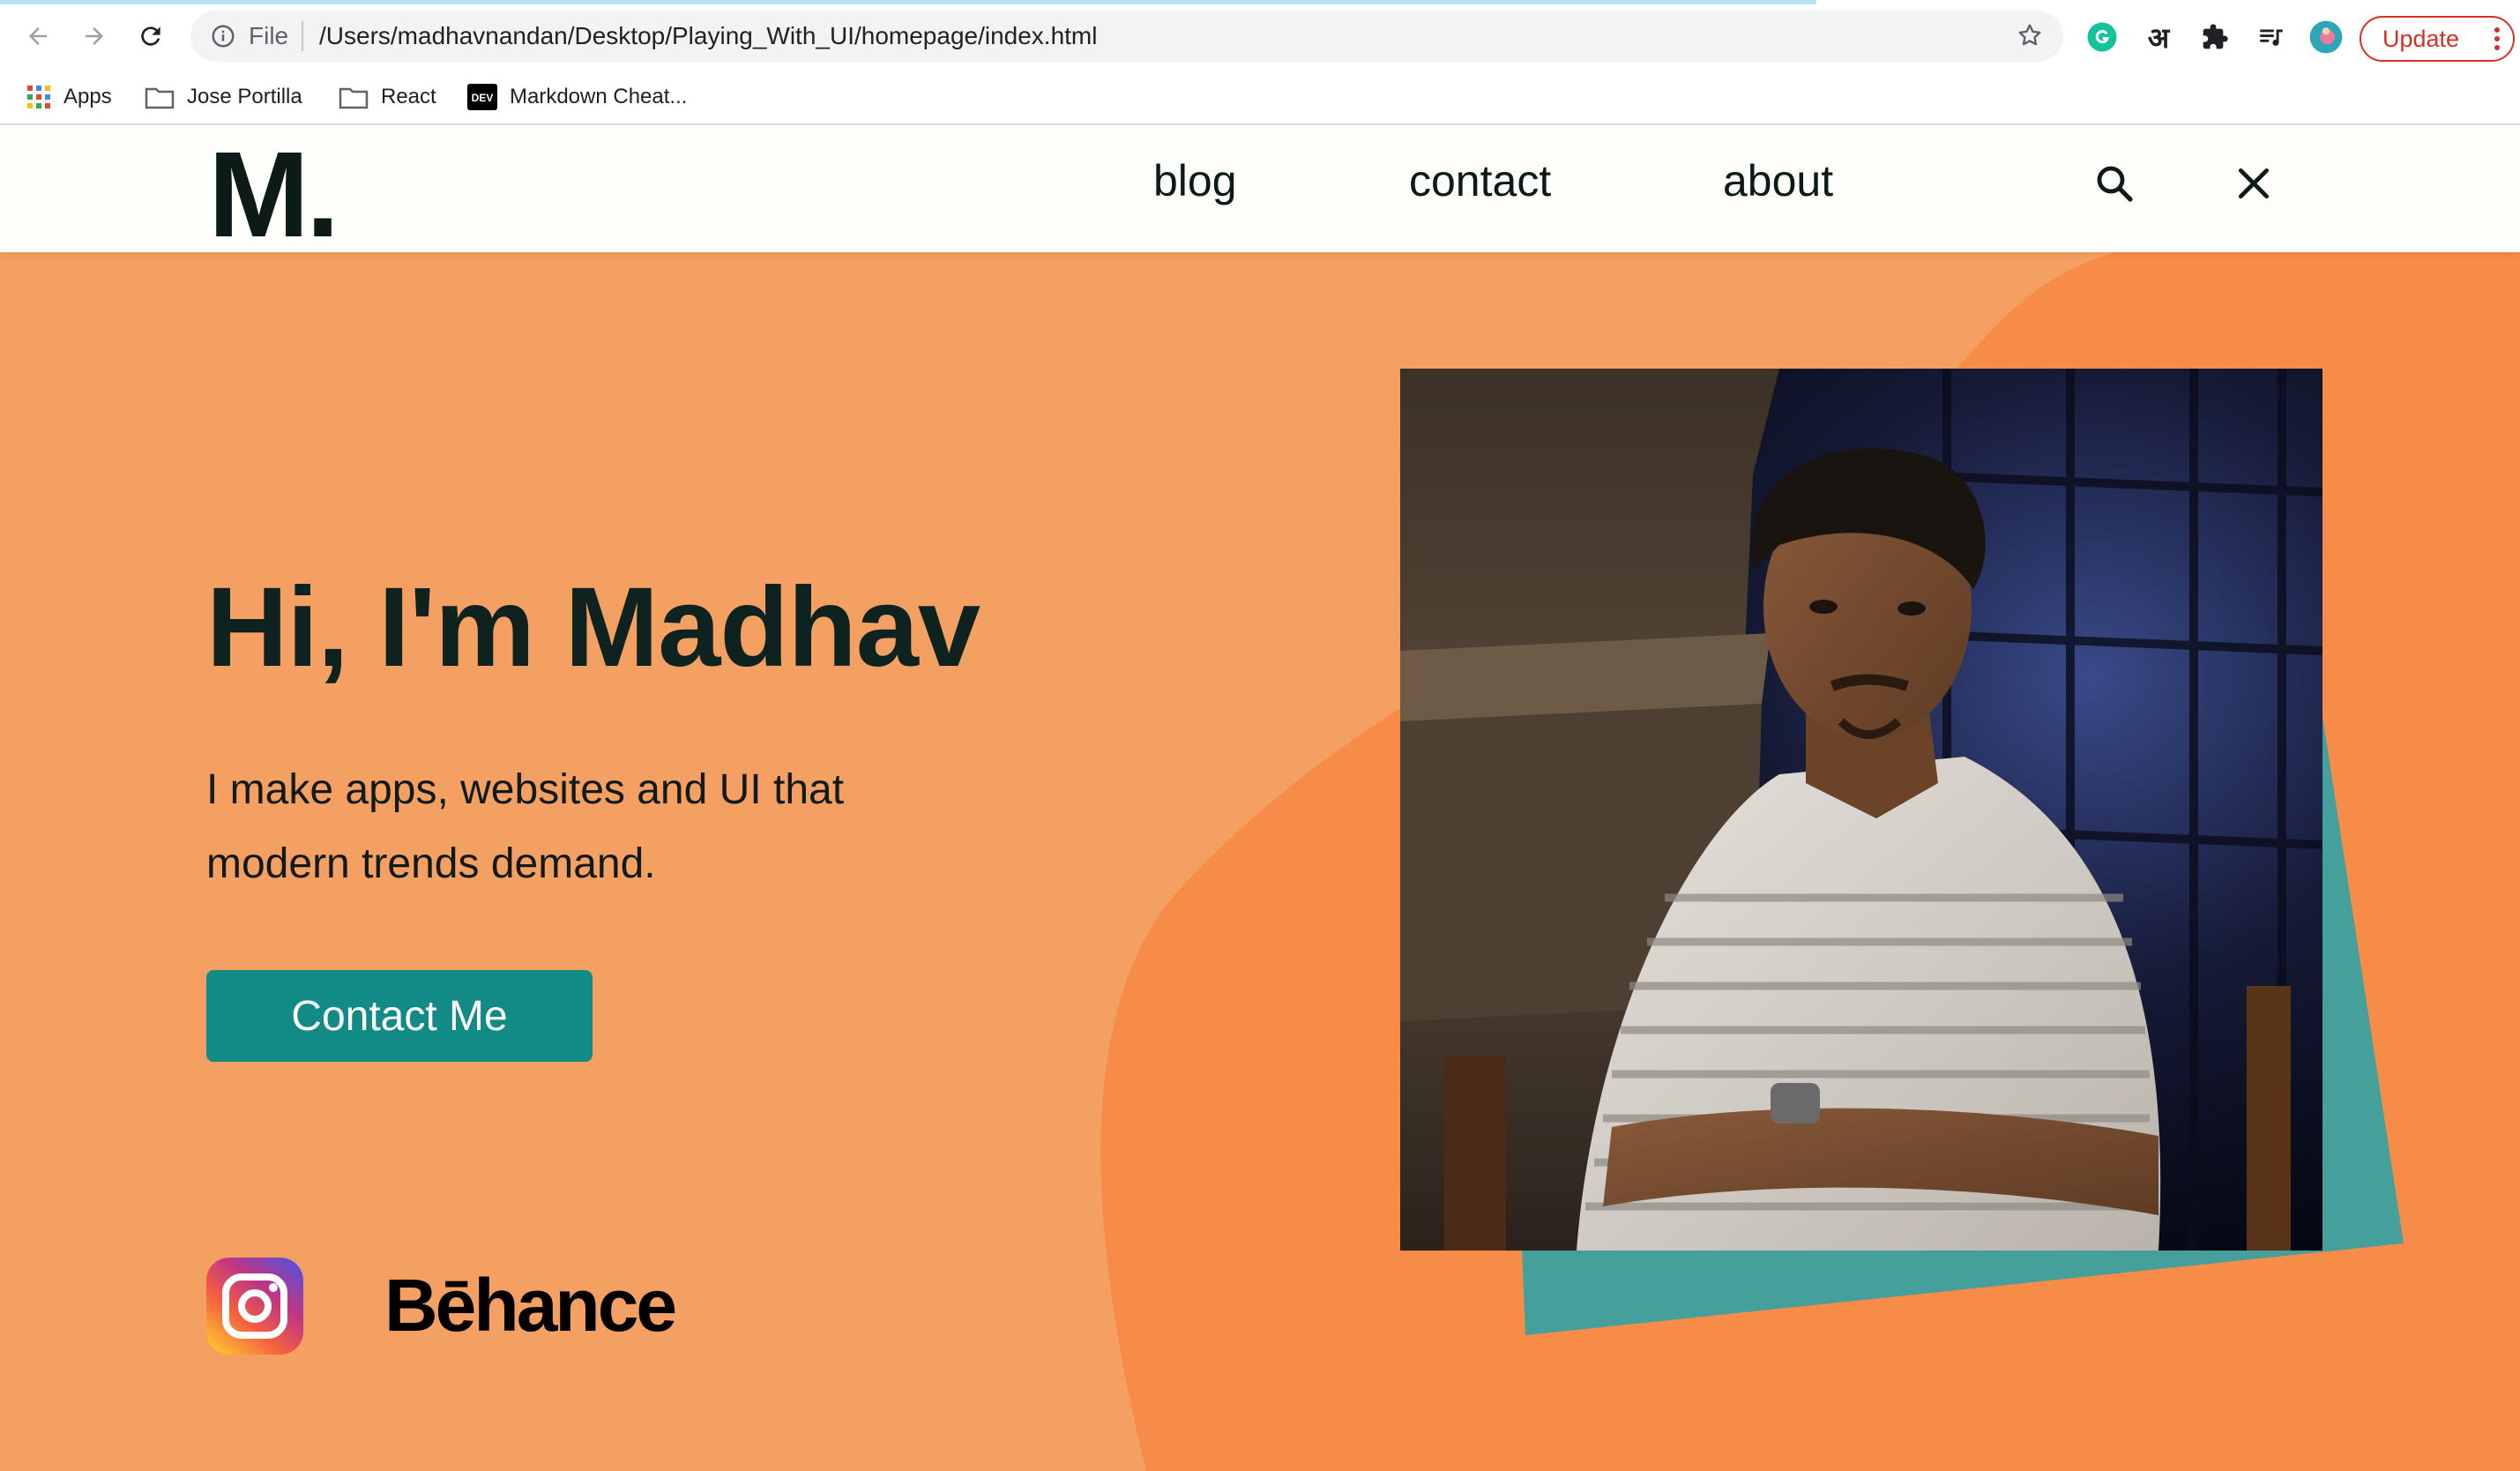 This screenshot has height=1471, width=2520. I want to click on forward-button, so click(94, 36).